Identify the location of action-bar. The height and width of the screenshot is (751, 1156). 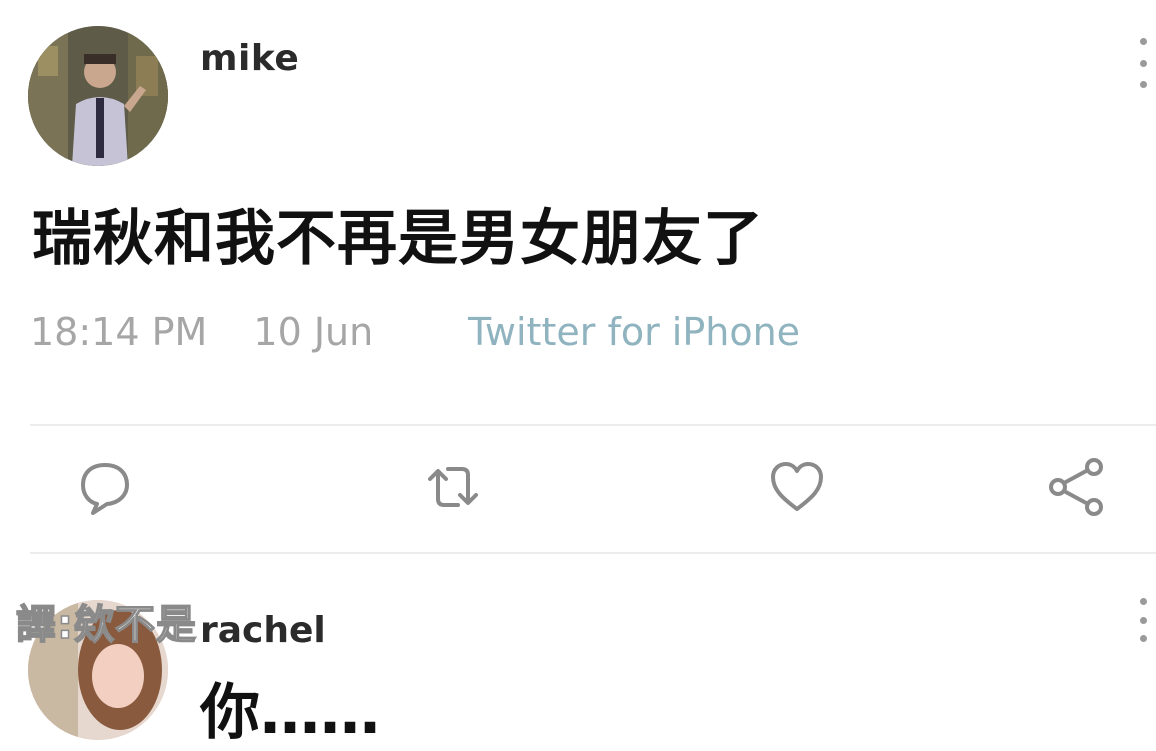
(578, 490).